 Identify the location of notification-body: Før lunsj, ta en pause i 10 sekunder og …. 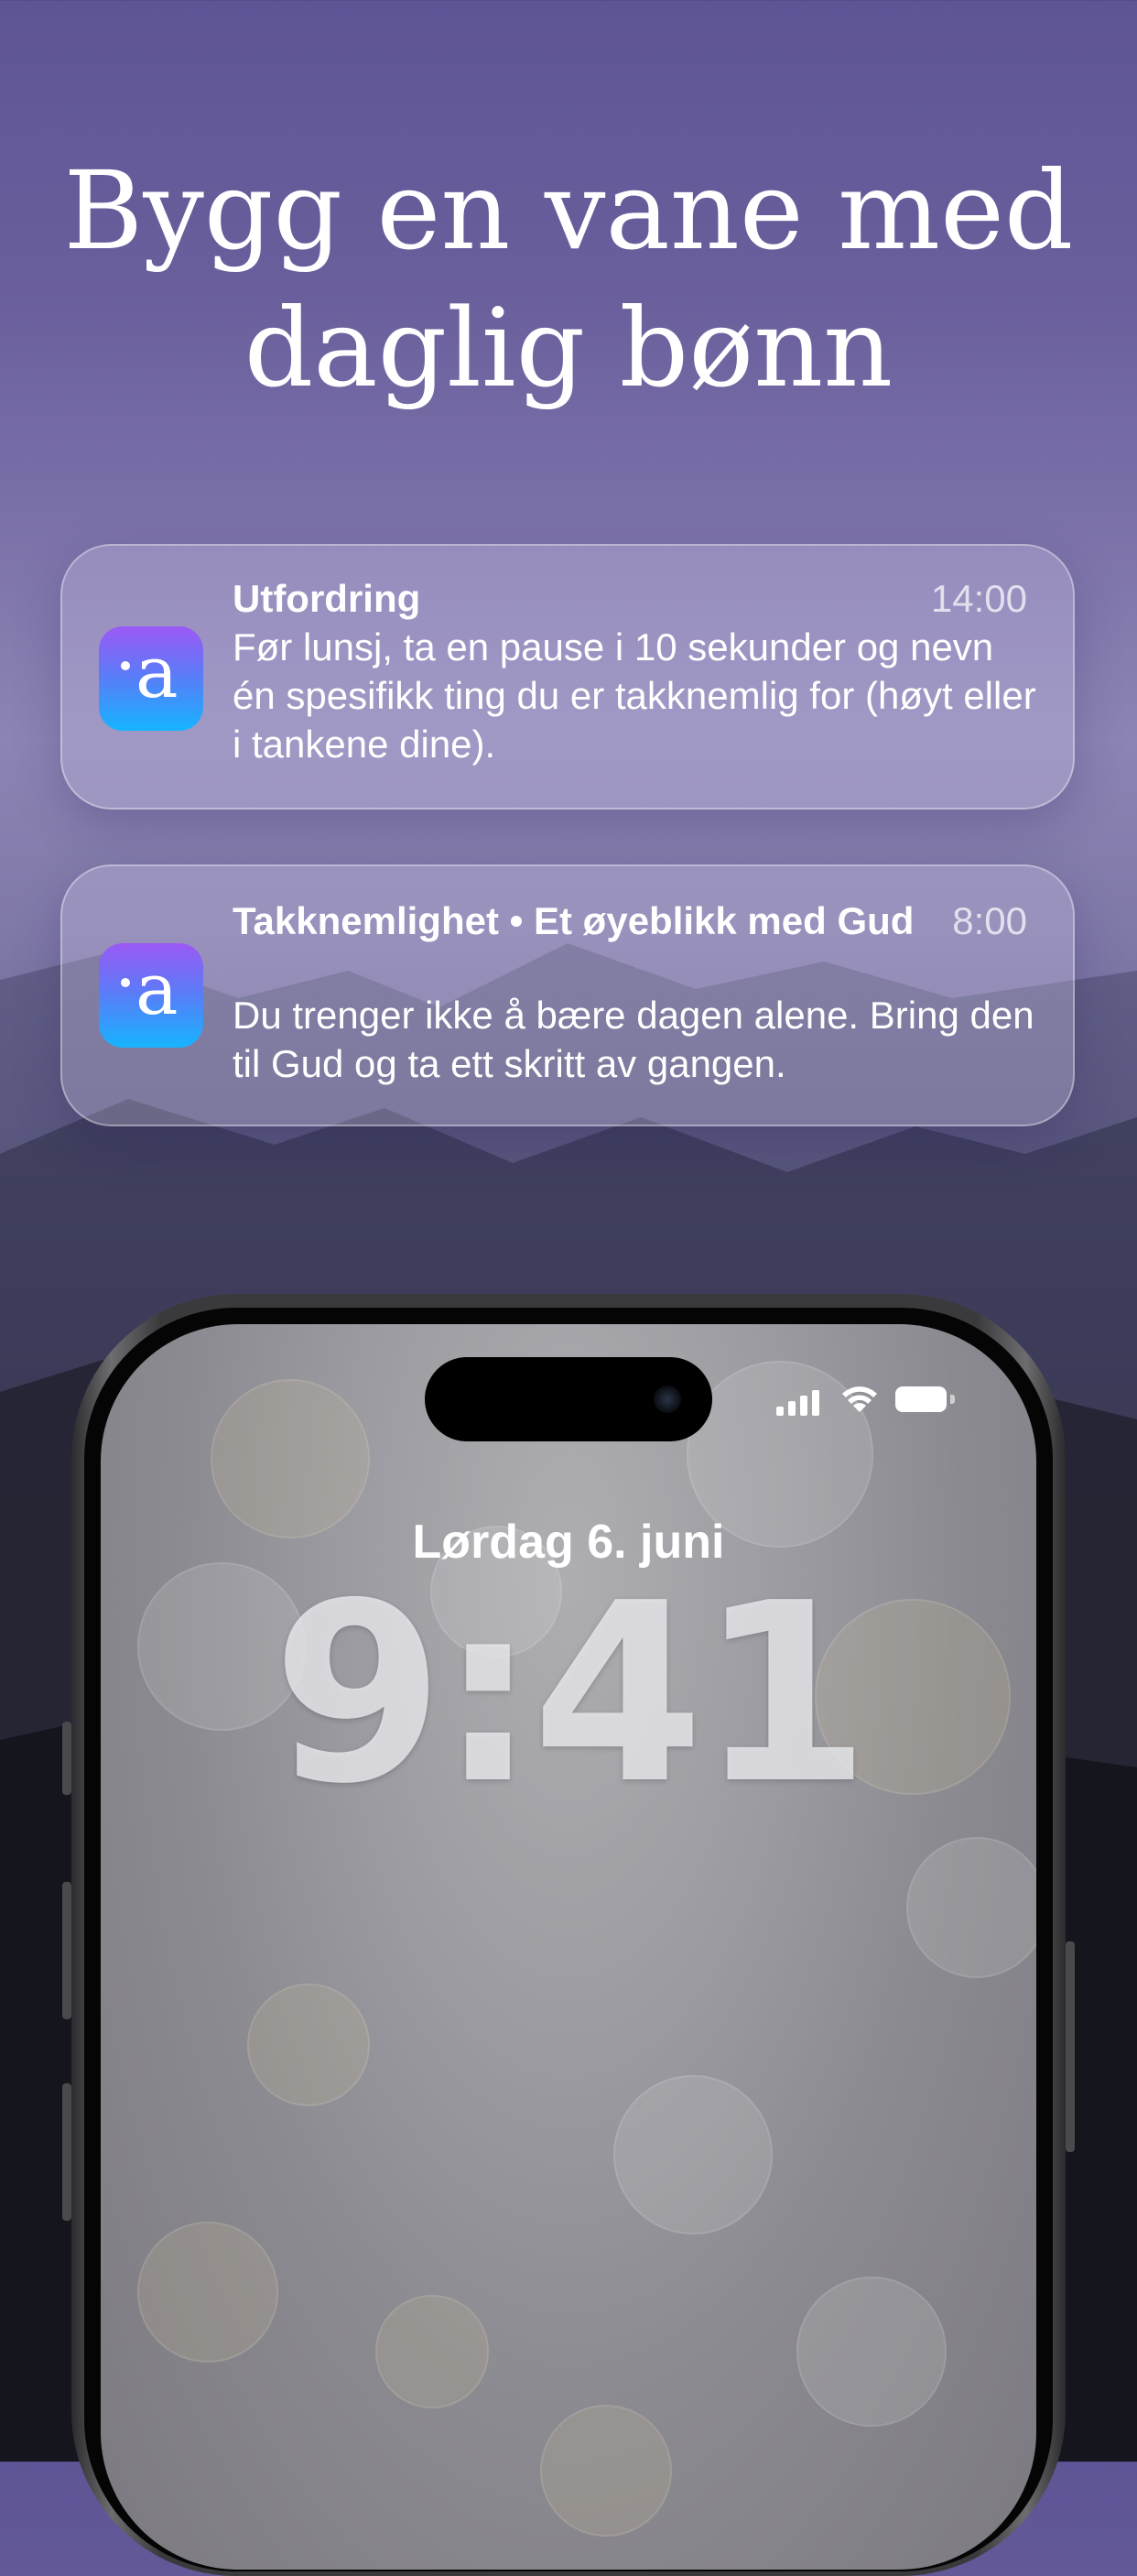
(634, 695).